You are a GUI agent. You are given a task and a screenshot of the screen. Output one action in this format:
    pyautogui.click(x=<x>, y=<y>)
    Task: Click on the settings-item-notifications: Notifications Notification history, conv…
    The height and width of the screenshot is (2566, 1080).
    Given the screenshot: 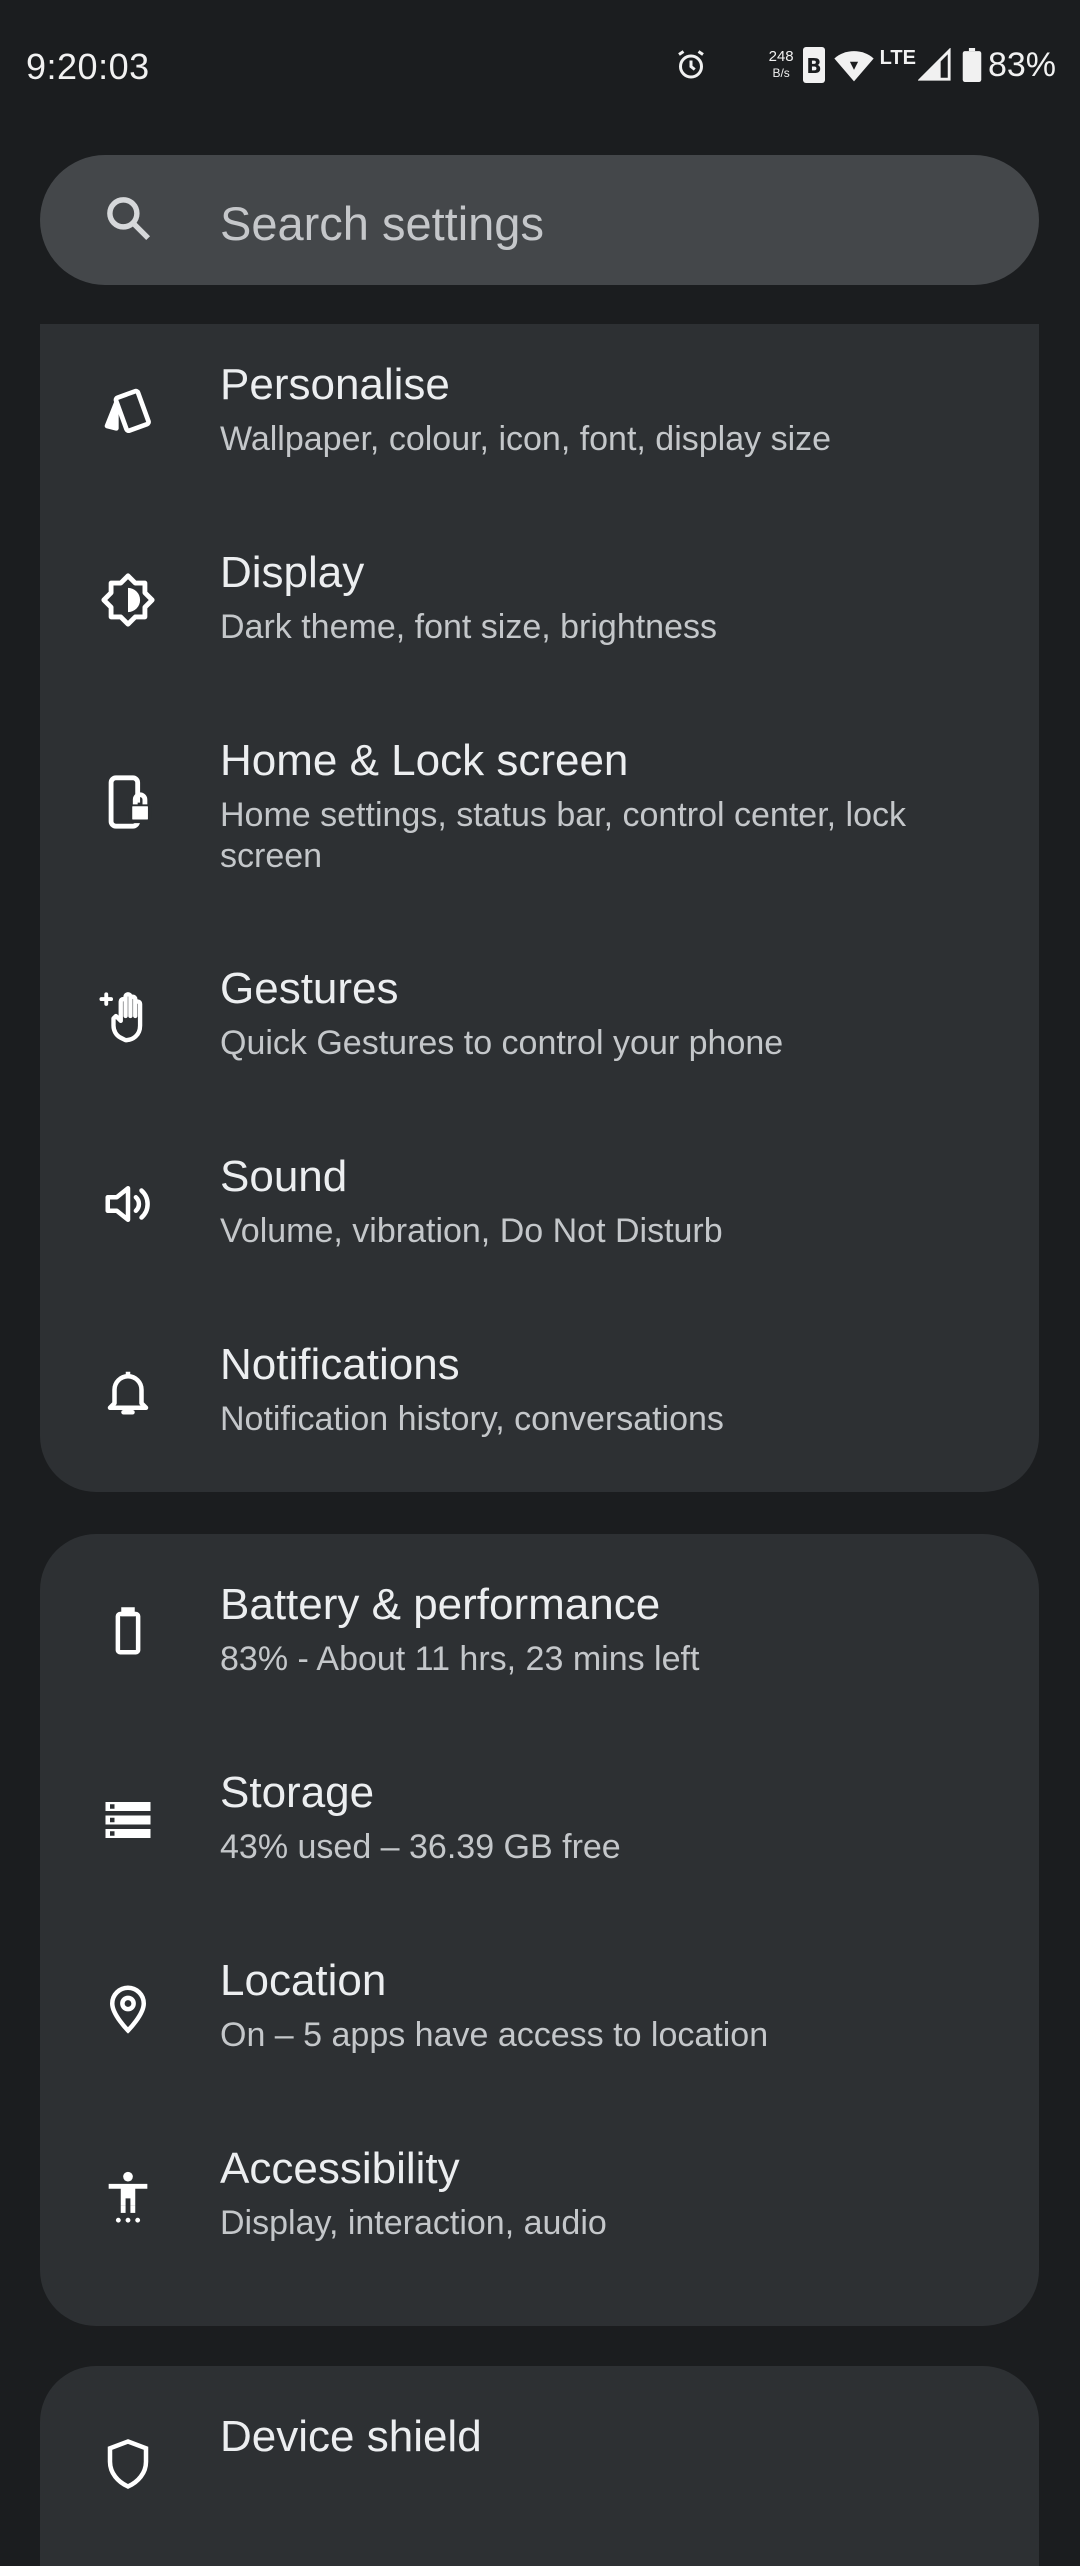 What is the action you would take?
    pyautogui.click(x=539, y=1398)
    